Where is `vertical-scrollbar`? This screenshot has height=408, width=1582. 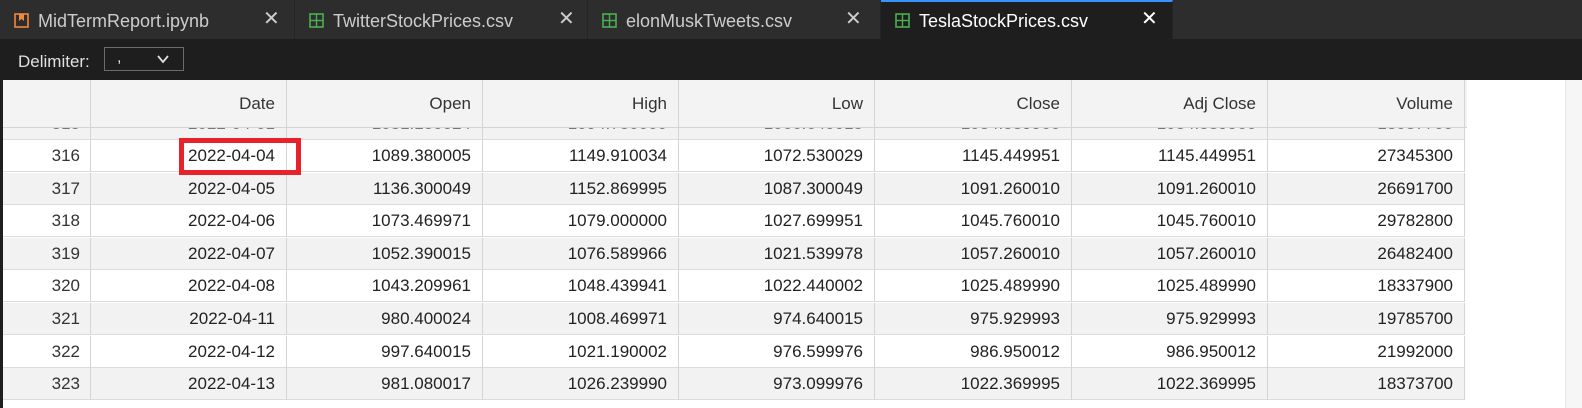
vertical-scrollbar is located at coordinates (1573, 244).